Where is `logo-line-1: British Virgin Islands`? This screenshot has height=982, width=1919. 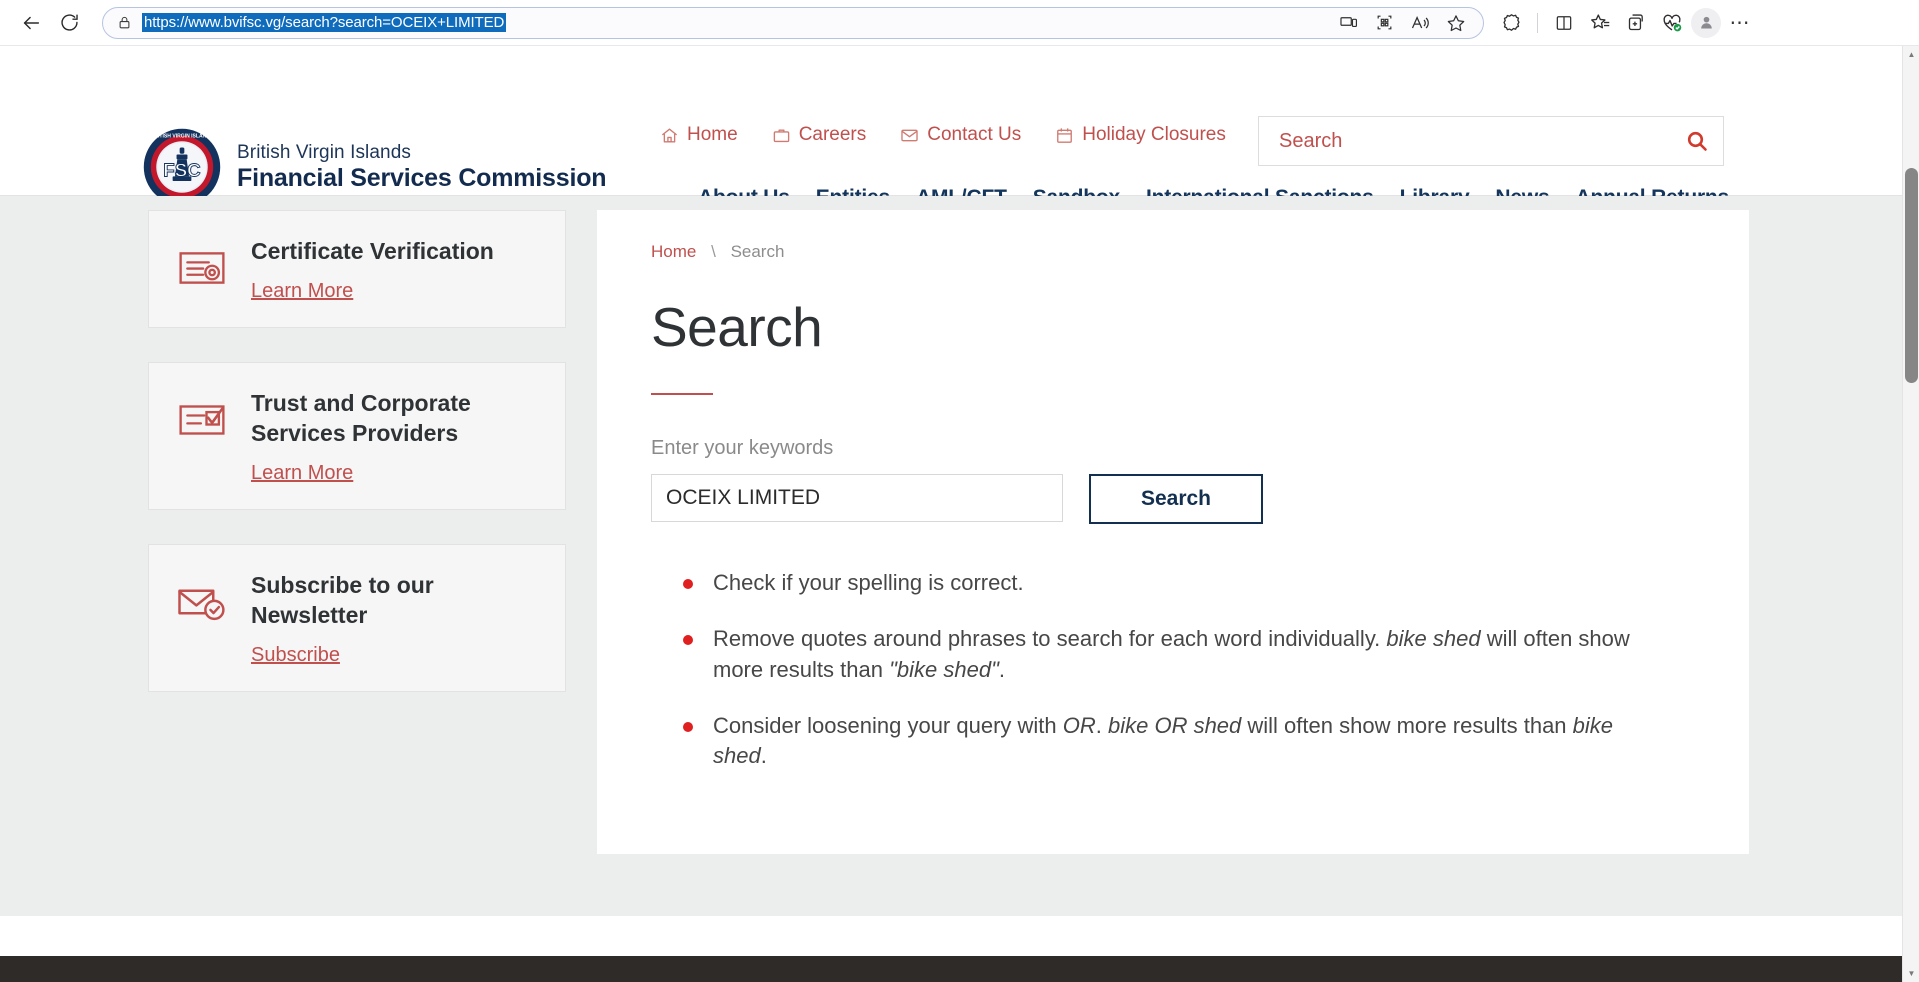 logo-line-1: British Virgin Islands is located at coordinates (324, 152).